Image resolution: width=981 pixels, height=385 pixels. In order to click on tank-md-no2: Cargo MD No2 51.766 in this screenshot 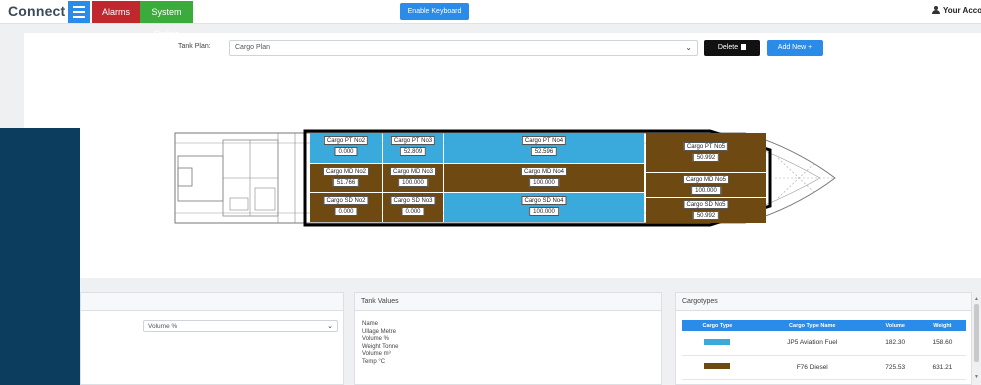, I will do `click(346, 178)`.